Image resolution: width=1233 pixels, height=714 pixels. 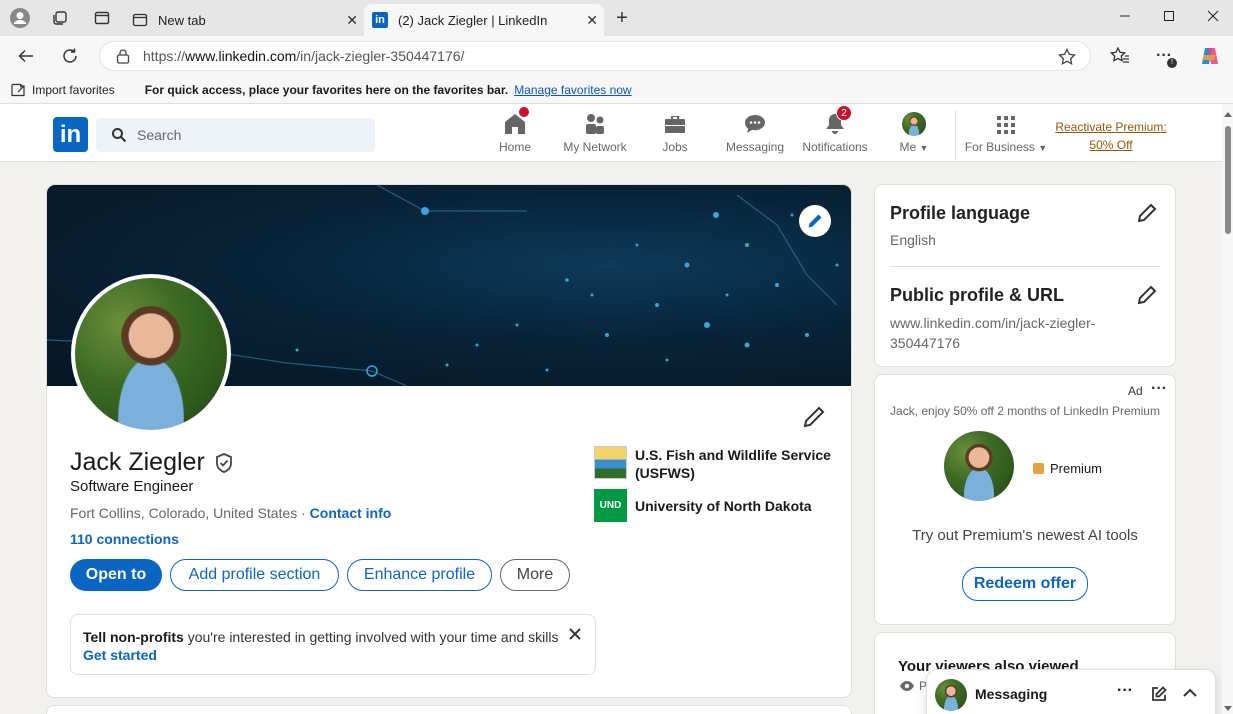 I want to click on public-profile-title: Public profile & URL, so click(x=977, y=295).